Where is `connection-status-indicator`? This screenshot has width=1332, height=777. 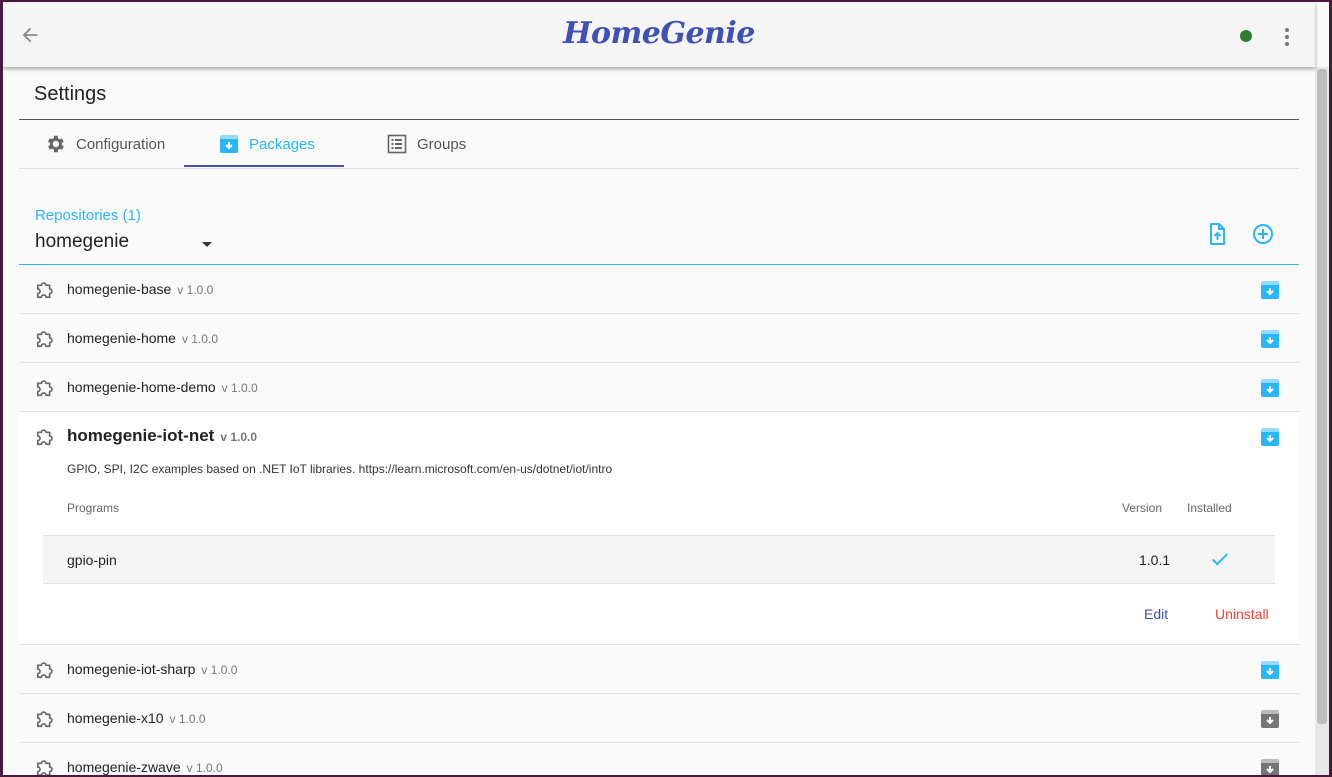 connection-status-indicator is located at coordinates (1246, 36).